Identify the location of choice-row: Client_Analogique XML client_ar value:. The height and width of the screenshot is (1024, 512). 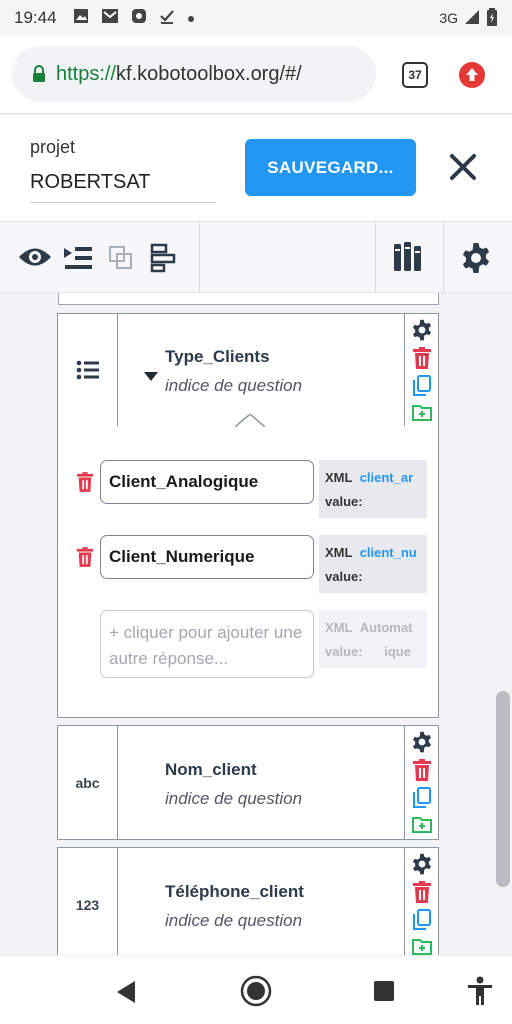
(249, 490).